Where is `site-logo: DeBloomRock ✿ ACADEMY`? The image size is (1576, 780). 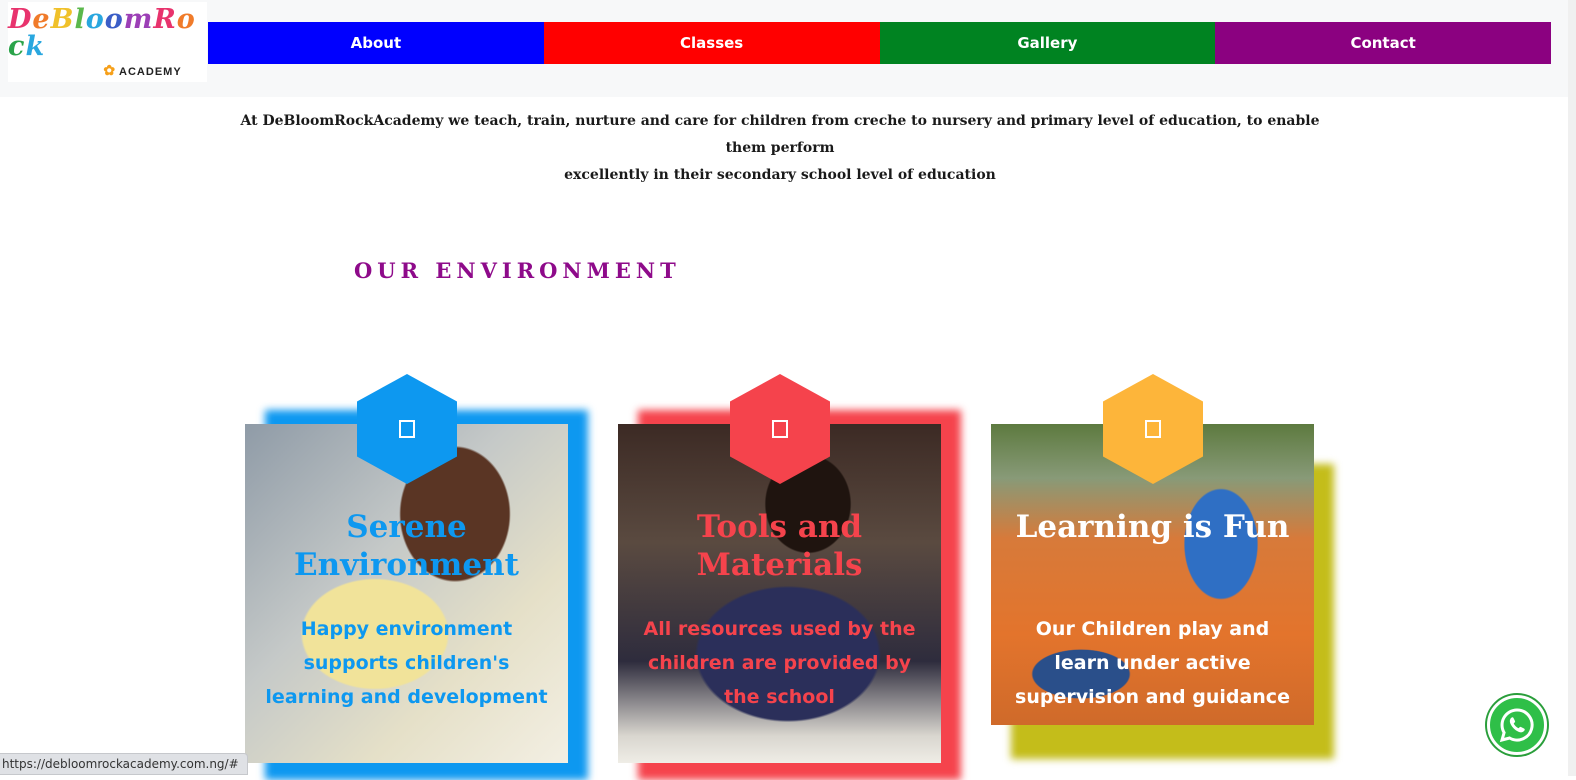 site-logo: DeBloomRock ✿ ACADEMY is located at coordinates (107, 42).